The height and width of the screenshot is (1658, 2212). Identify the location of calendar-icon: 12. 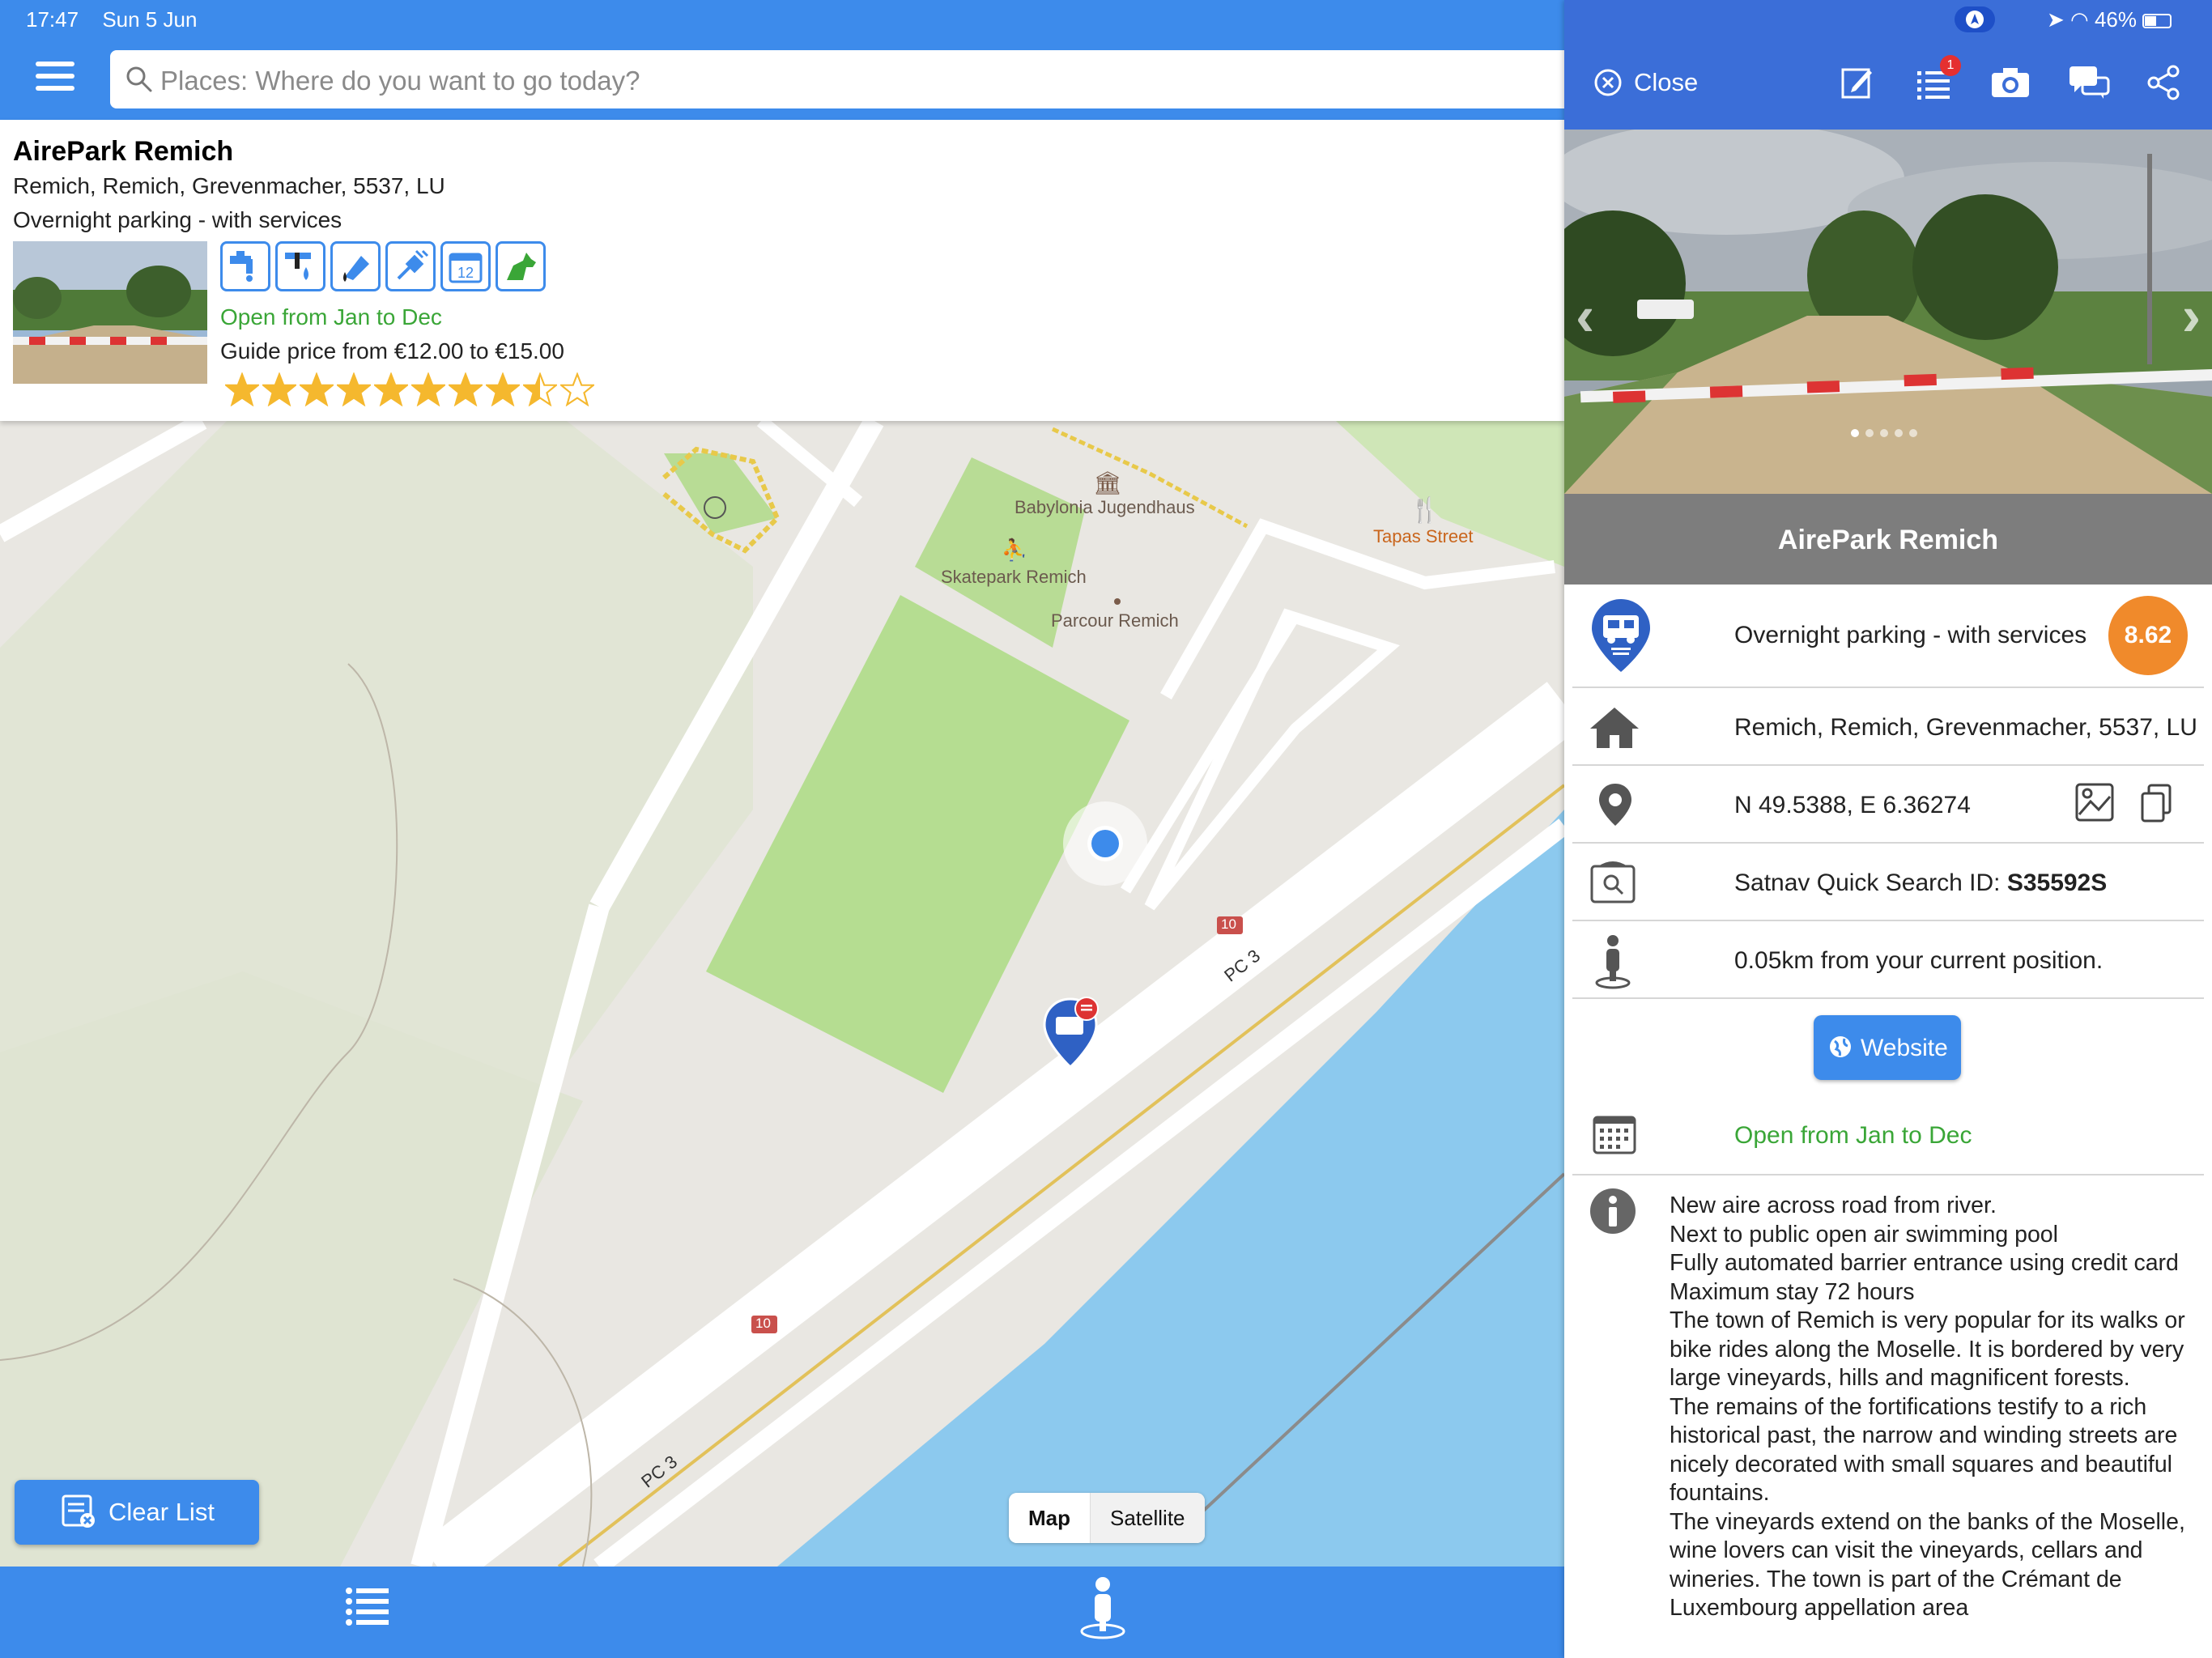
(466, 266).